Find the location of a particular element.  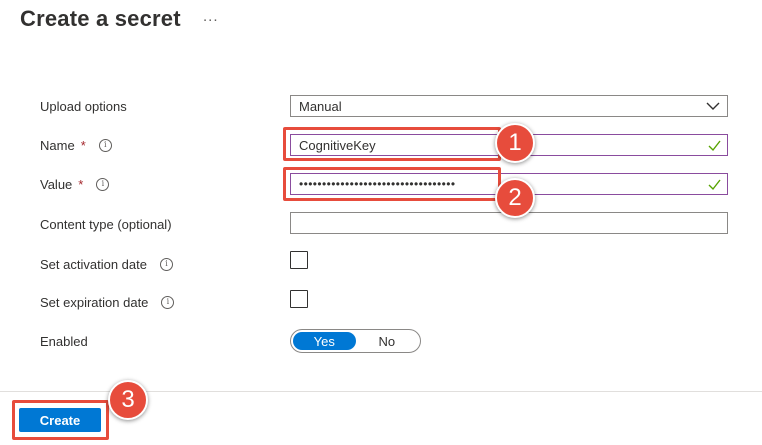

expiration-date-label-text: Set expiration date is located at coordinates (94, 302).